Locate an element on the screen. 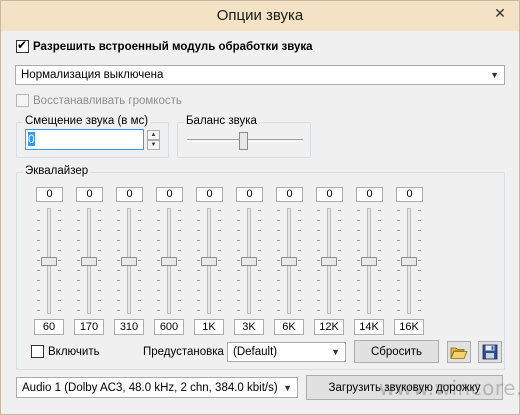  chevron-down-icon: ▼ is located at coordinates (287, 387).